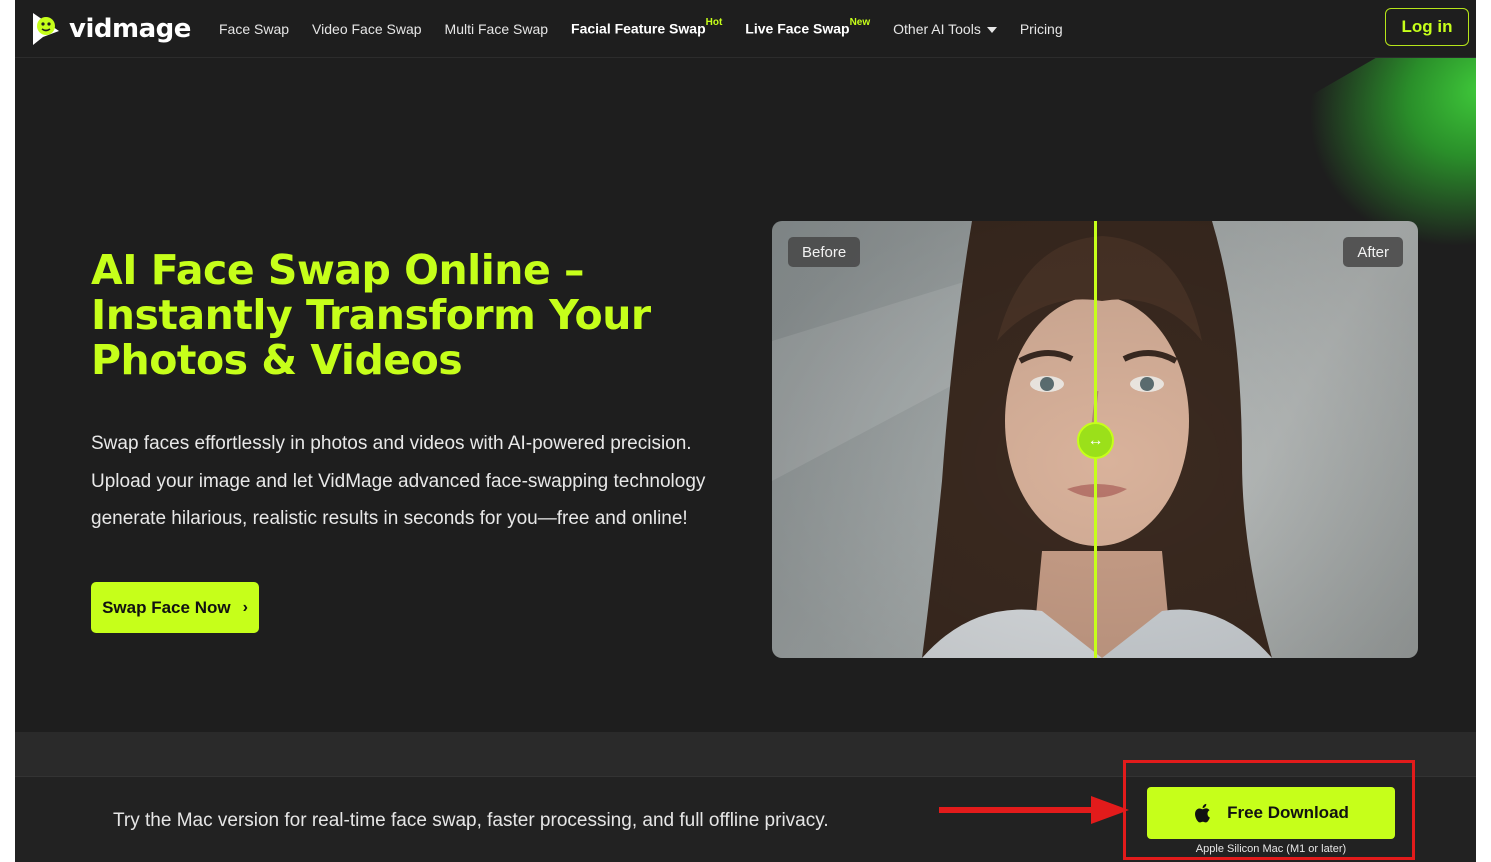  What do you see at coordinates (860, 23) in the screenshot?
I see `new-badge: New` at bounding box center [860, 23].